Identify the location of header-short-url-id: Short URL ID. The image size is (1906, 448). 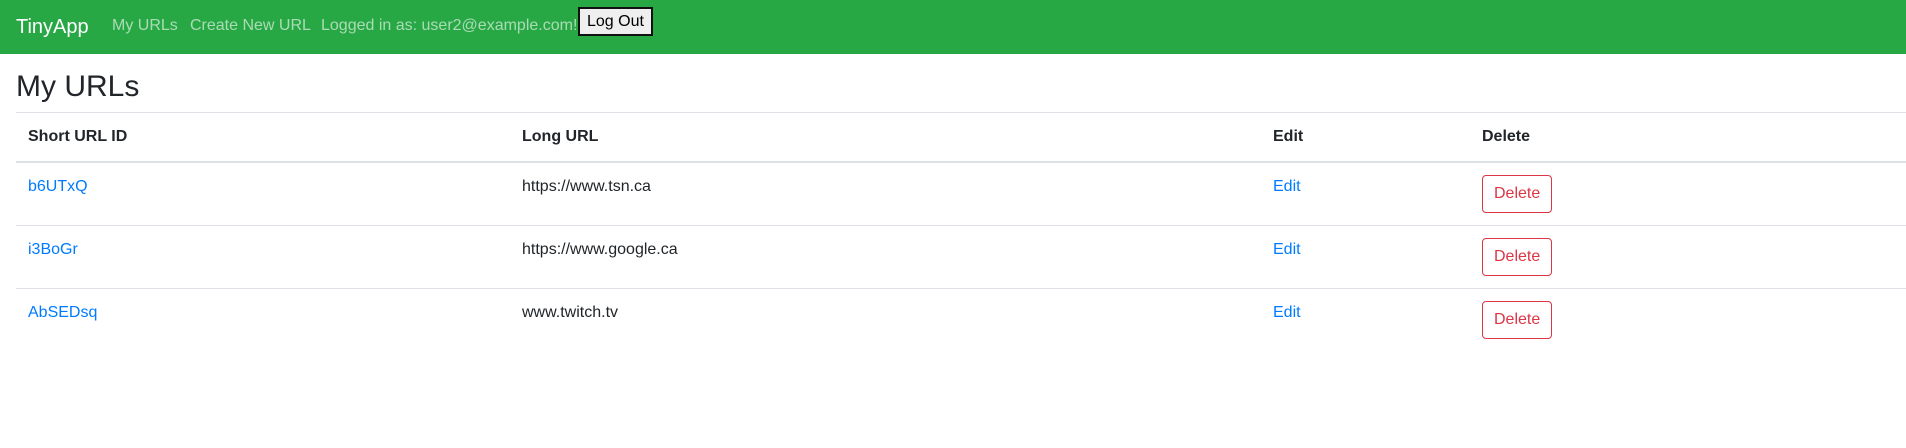
(263, 137).